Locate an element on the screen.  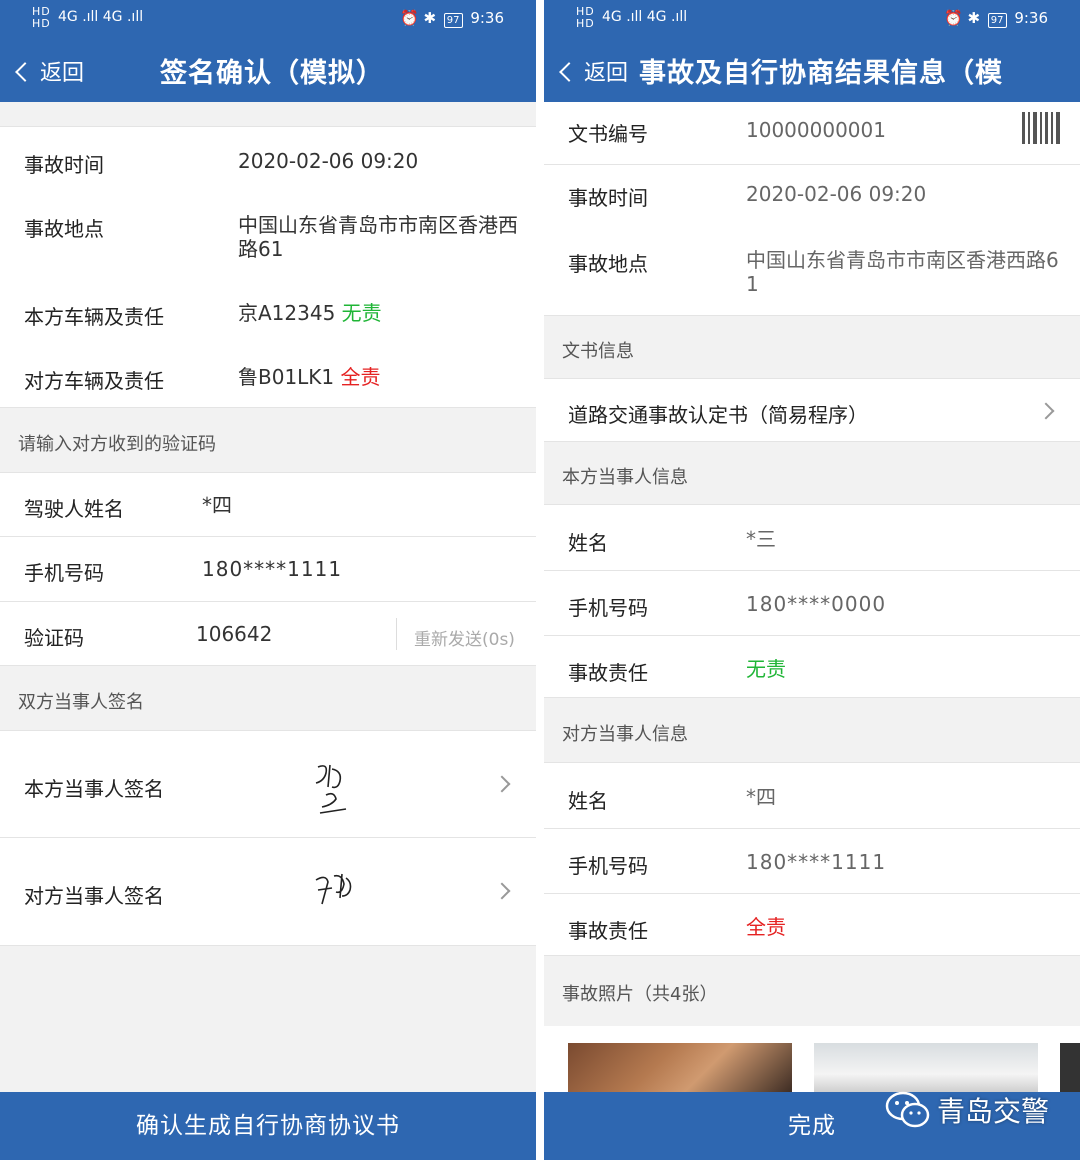
phone-value: 180****1111 is located at coordinates (272, 569).